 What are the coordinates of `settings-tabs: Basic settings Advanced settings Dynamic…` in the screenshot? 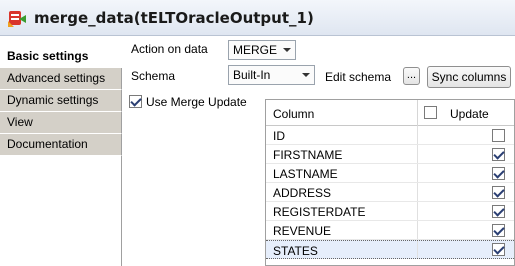 It's located at (61, 101).